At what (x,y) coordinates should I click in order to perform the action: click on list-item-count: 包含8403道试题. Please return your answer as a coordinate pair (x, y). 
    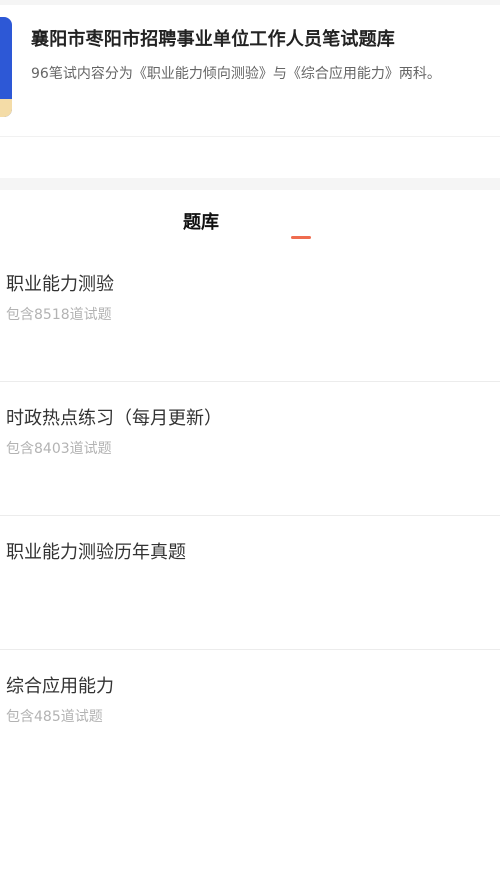
    Looking at the image, I should click on (59, 449).